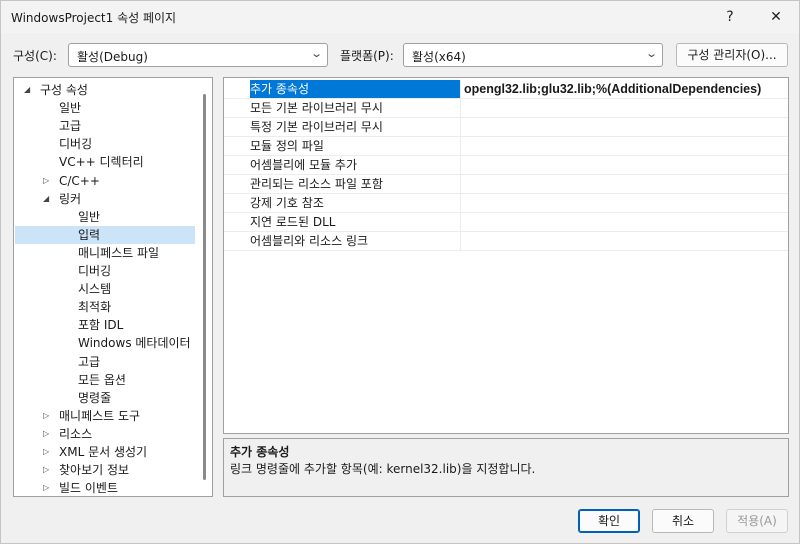  I want to click on property-row: 강제 기호 참조, so click(506, 203).